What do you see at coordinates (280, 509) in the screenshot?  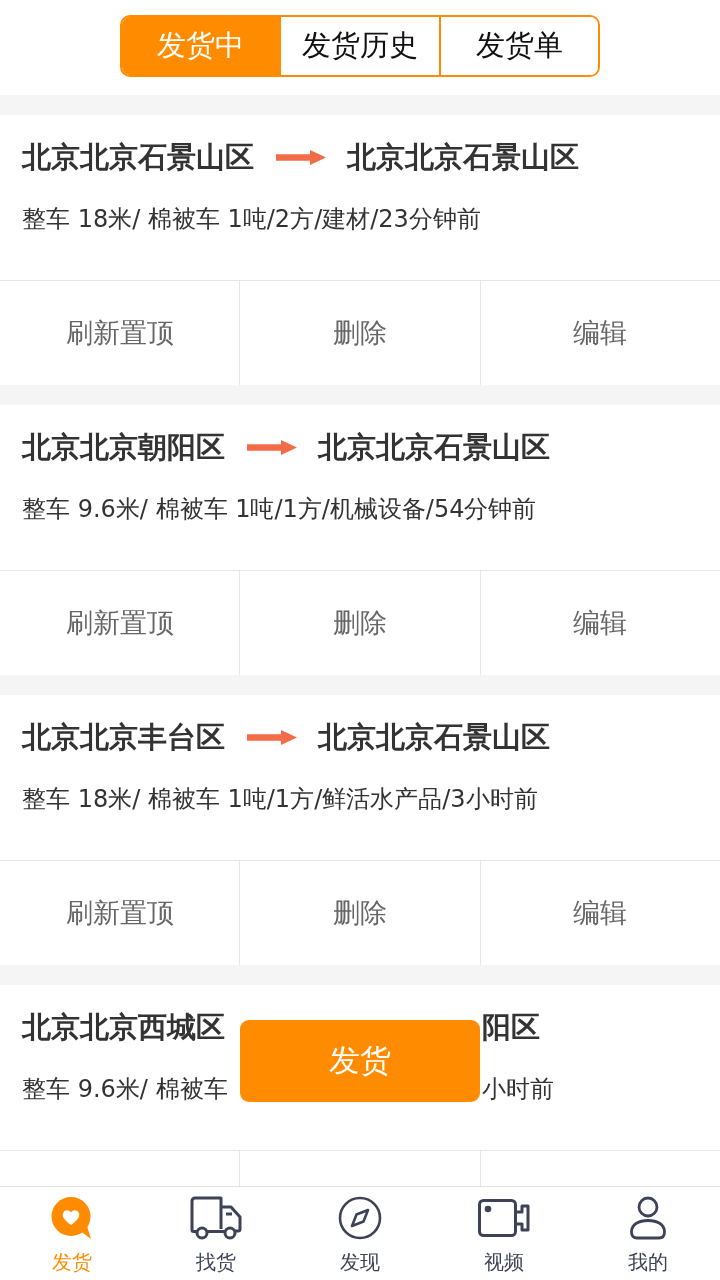 I see `shipment-details: 整车 9.6米/ 棉被车 1吨/1方/机械设备/54分钟前` at bounding box center [280, 509].